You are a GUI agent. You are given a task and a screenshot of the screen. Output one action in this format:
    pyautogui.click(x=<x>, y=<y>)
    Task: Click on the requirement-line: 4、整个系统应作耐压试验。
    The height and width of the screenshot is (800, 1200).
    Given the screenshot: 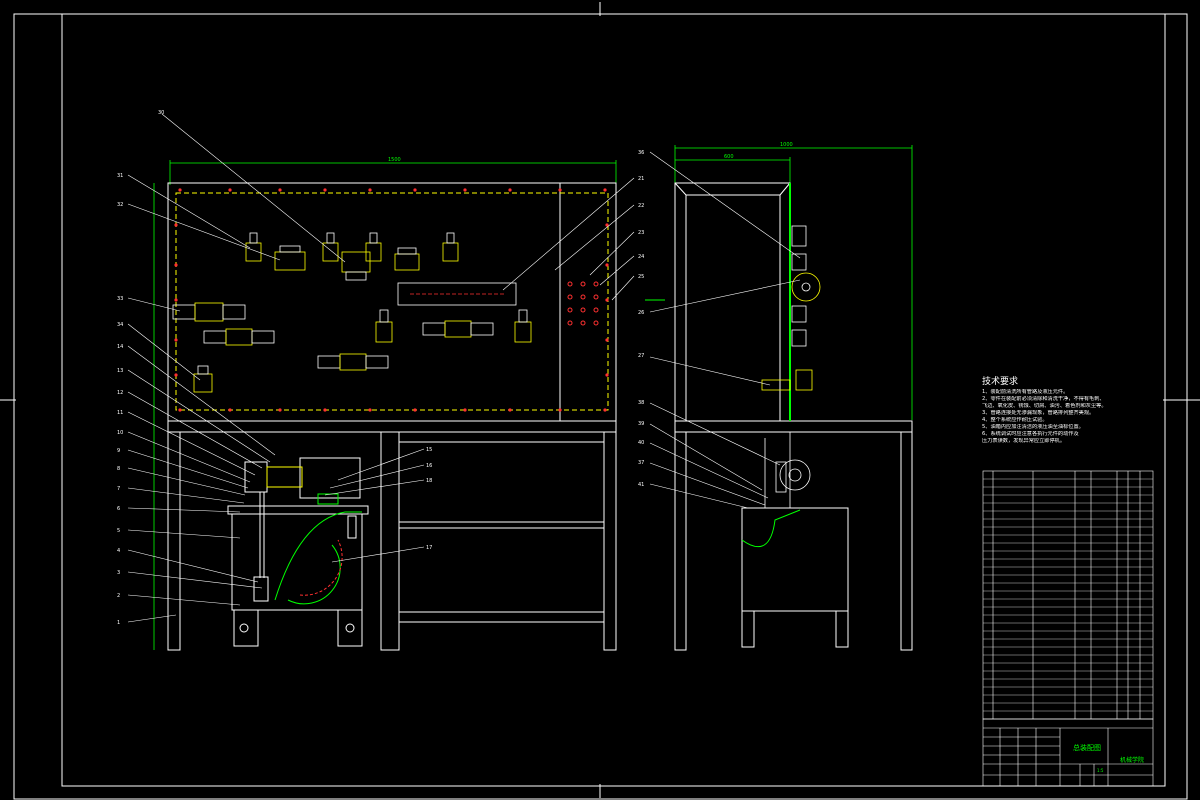 What is the action you would take?
    pyautogui.click(x=1015, y=420)
    